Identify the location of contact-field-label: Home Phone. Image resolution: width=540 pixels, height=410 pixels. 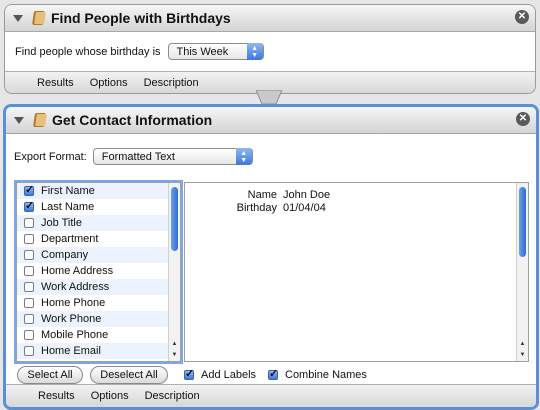
(73, 303).